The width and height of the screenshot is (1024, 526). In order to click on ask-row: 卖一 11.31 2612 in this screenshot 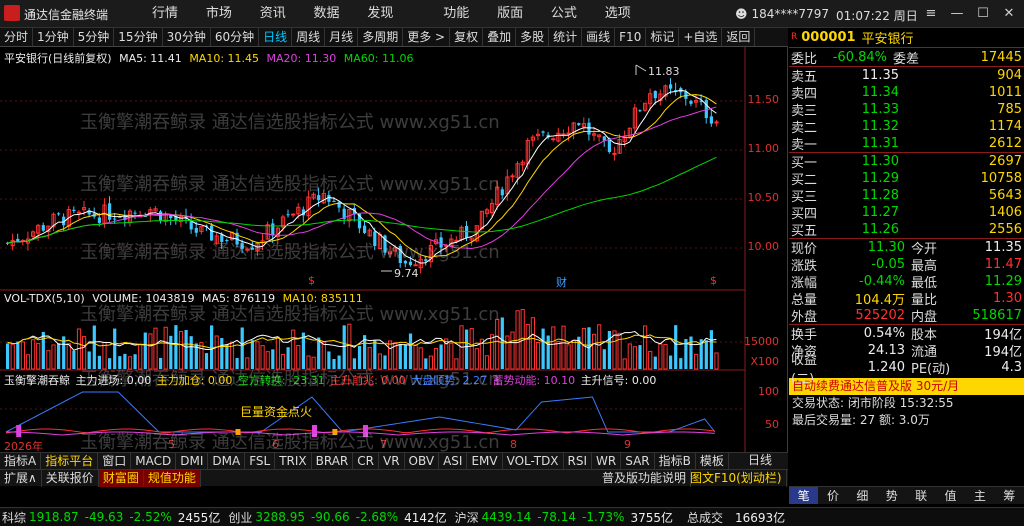, I will do `click(906, 144)`.